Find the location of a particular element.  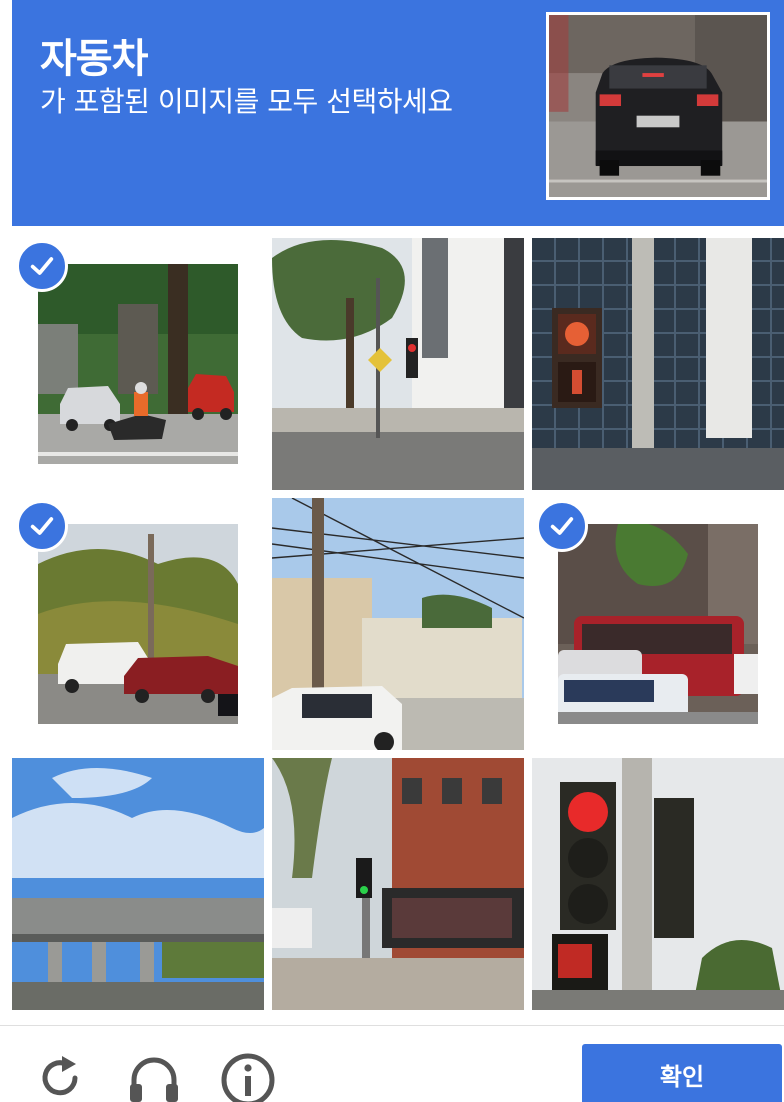

sample-image is located at coordinates (658, 106).